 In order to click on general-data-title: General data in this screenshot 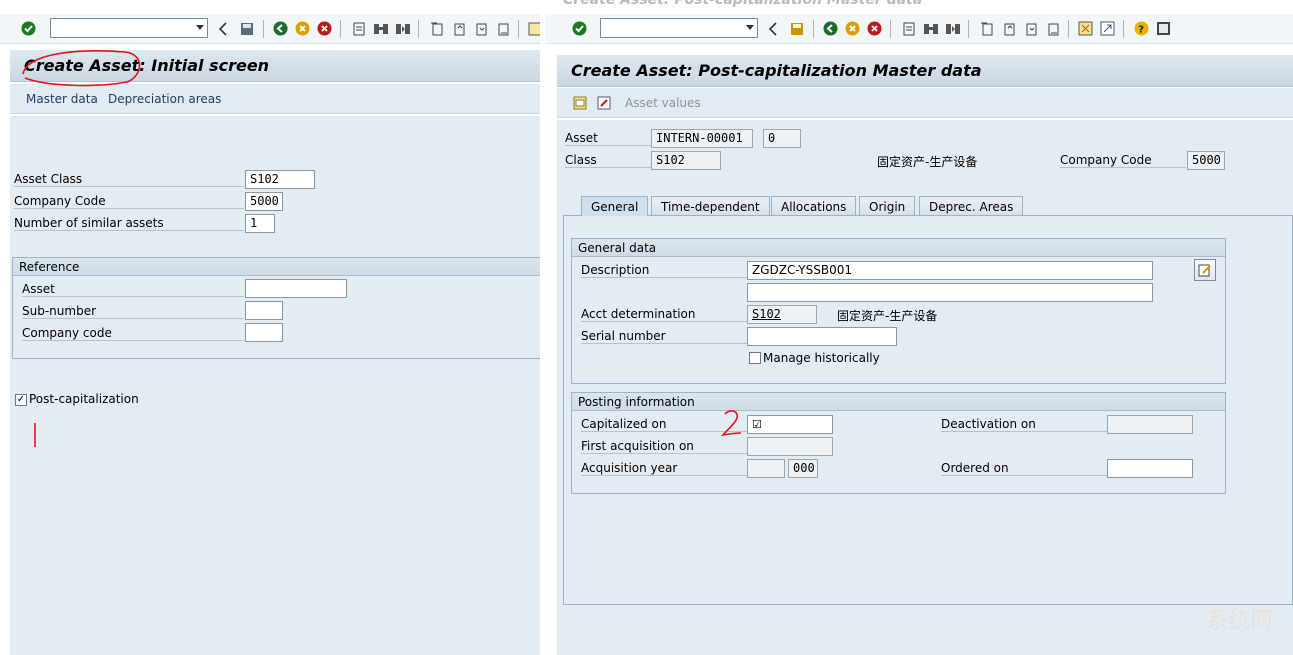, I will do `click(898, 248)`.